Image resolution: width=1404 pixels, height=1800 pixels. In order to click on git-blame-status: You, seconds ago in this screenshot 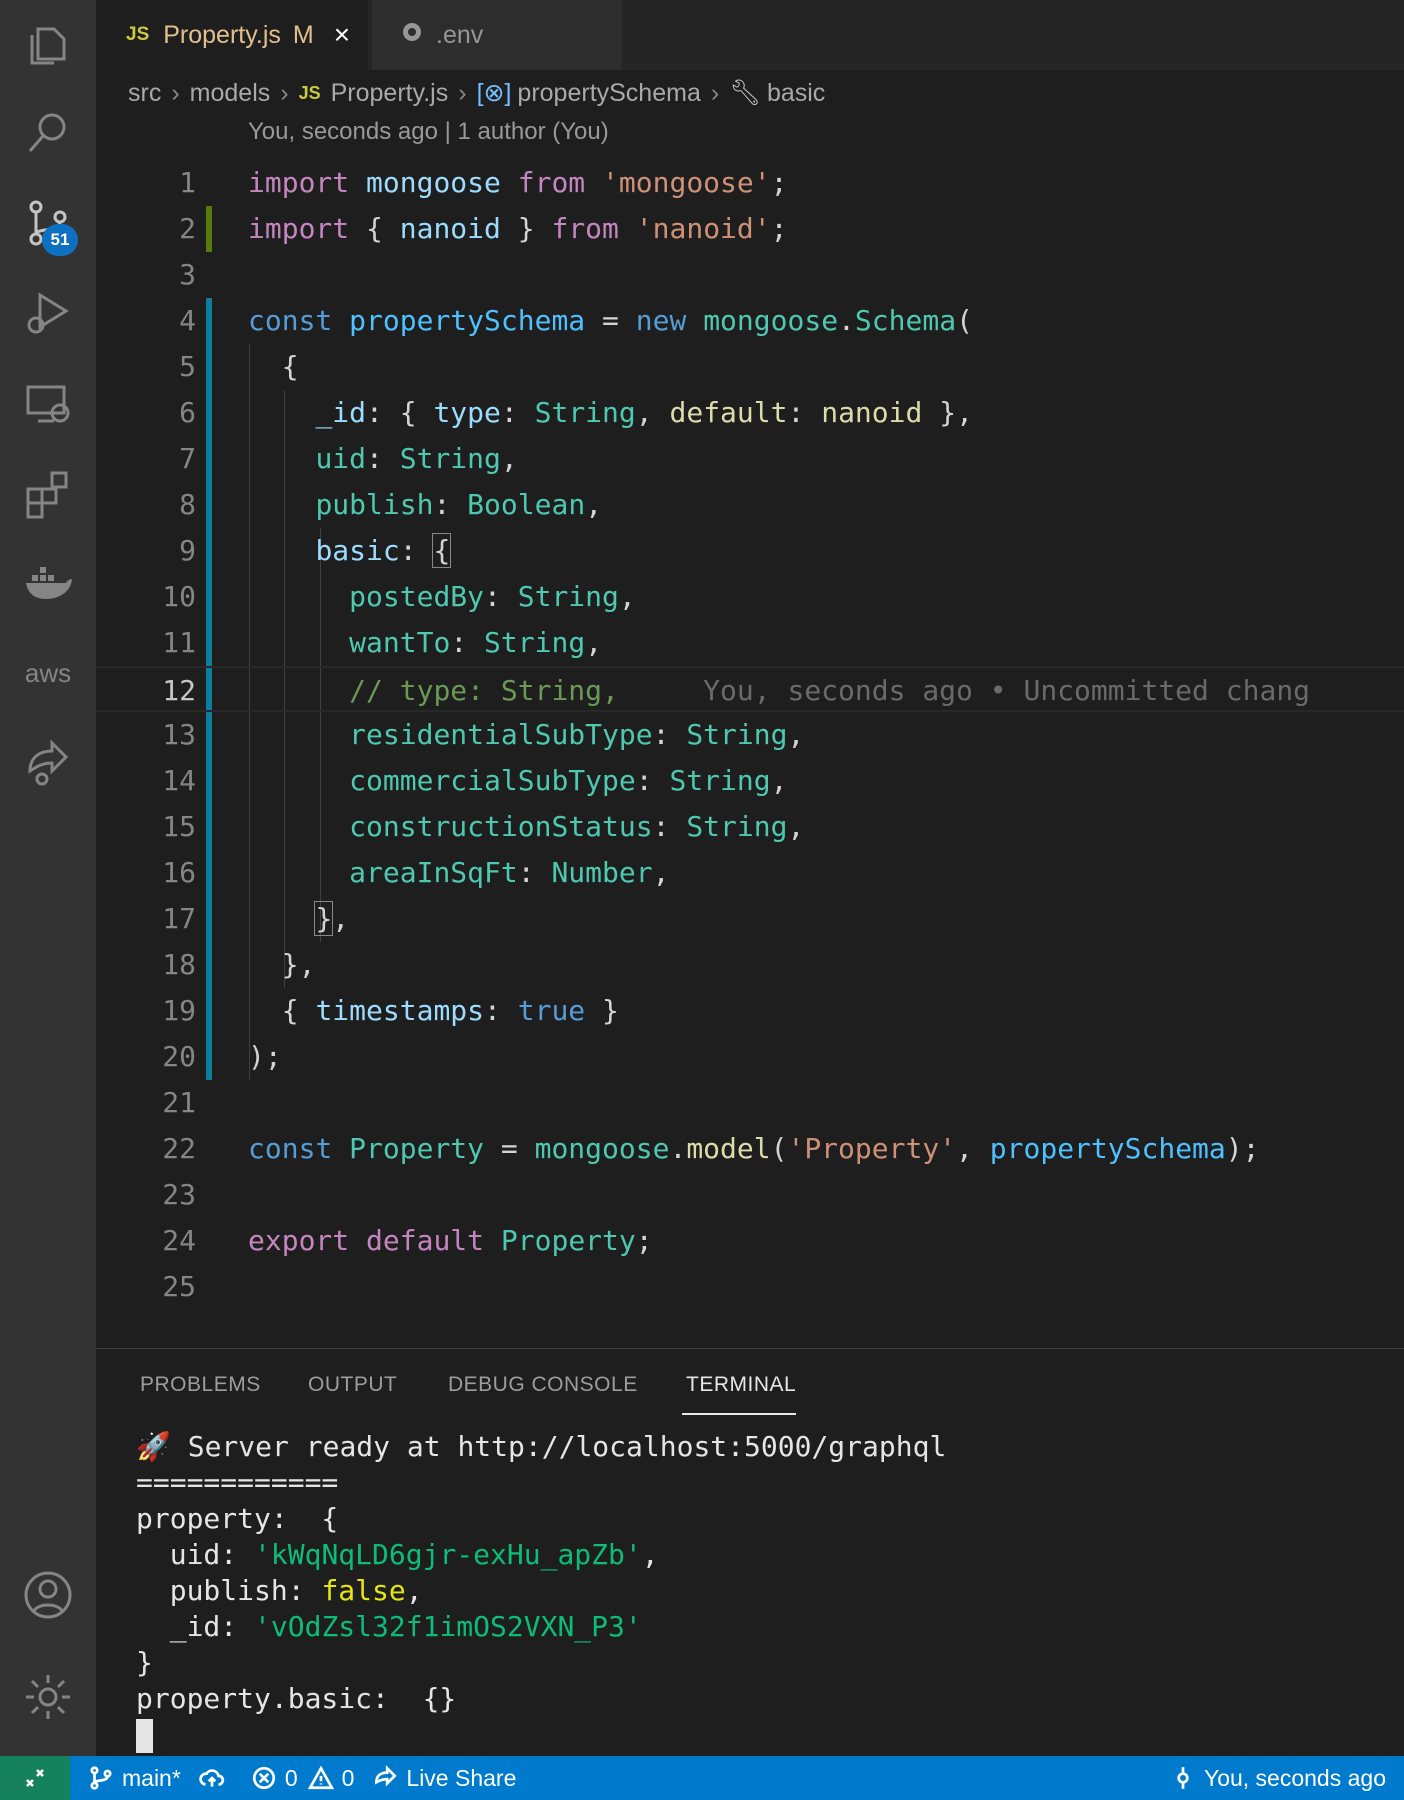, I will do `click(1278, 1778)`.